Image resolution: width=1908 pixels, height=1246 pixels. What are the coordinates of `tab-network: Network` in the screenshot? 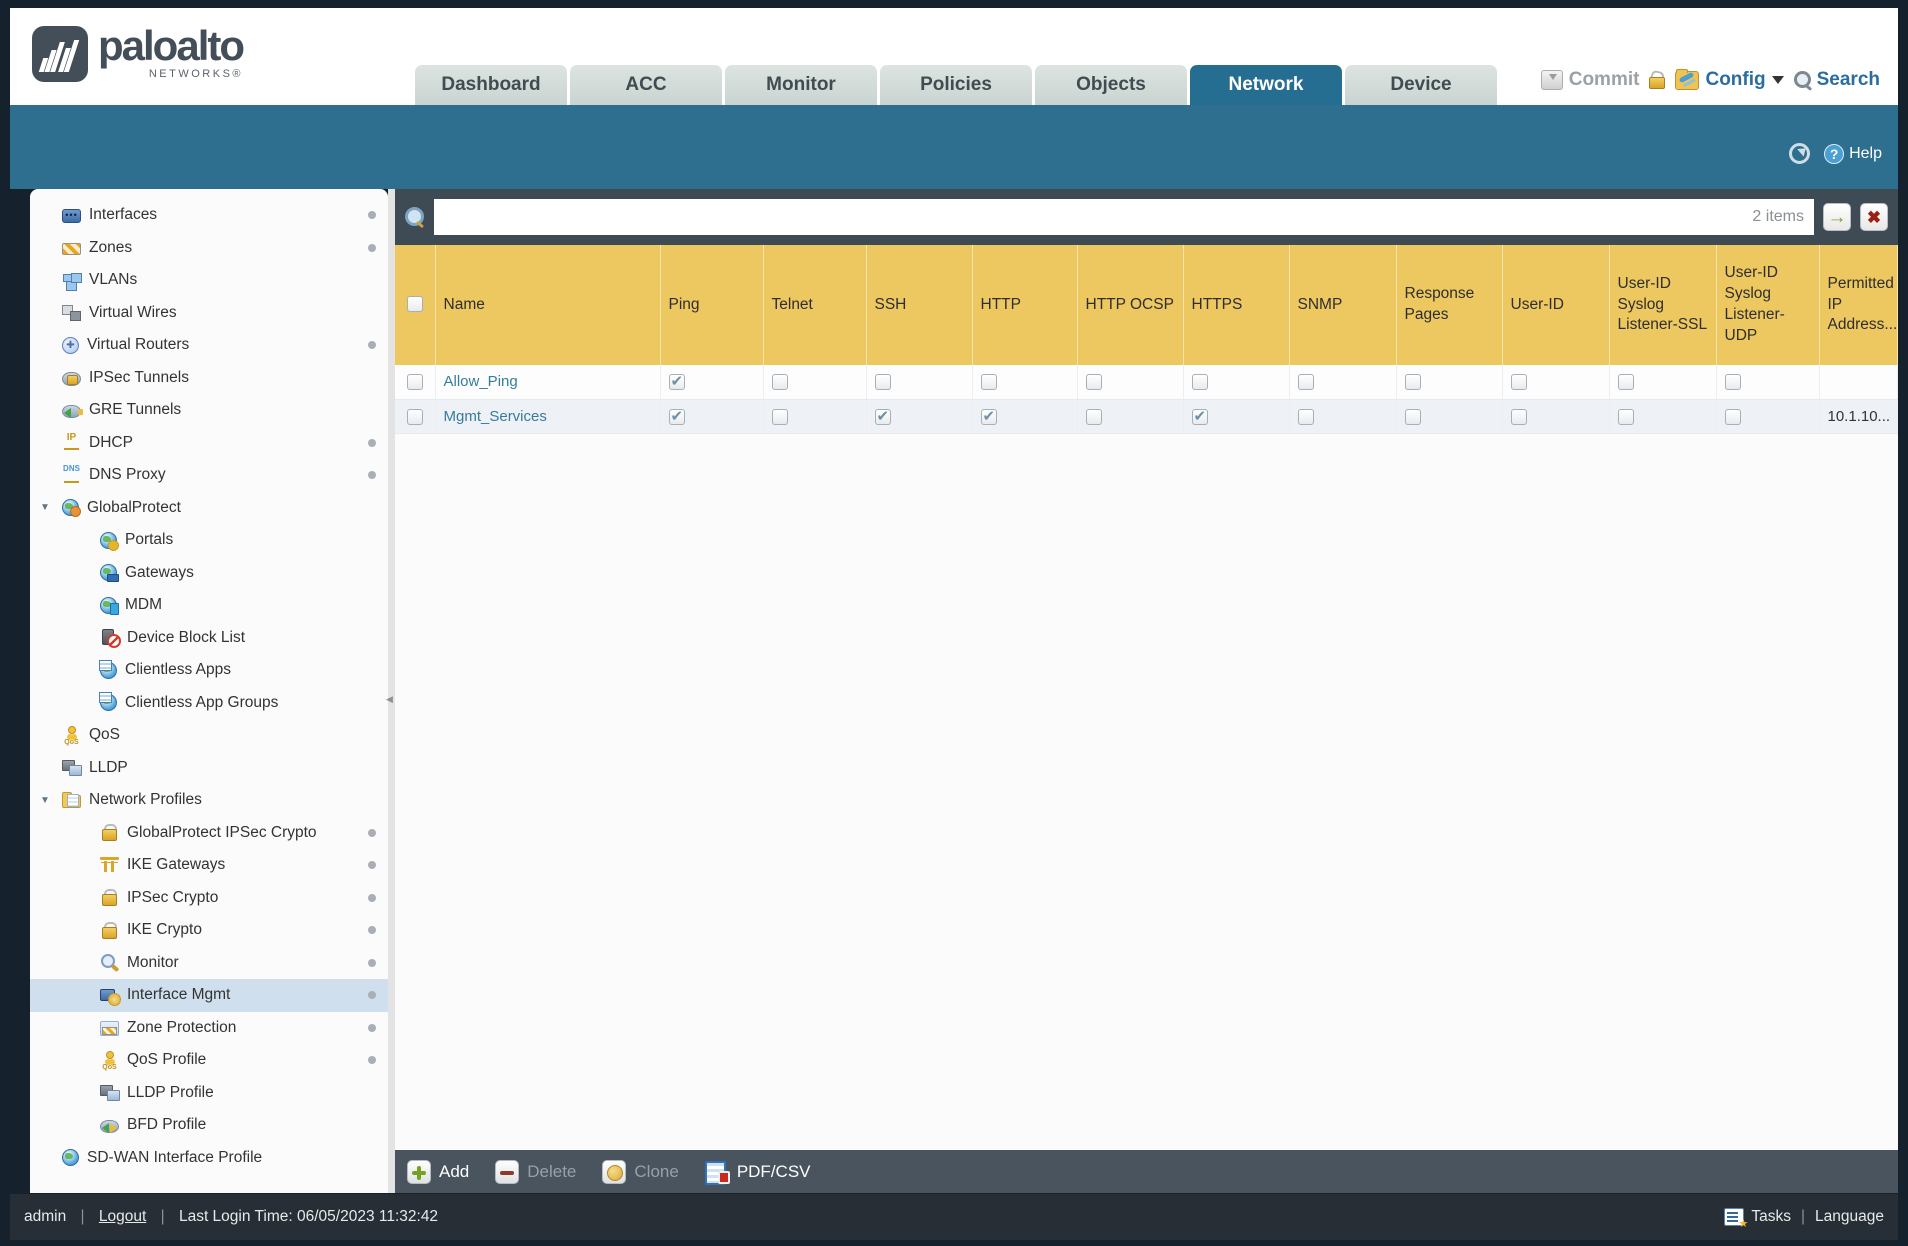 It's located at (1266, 85).